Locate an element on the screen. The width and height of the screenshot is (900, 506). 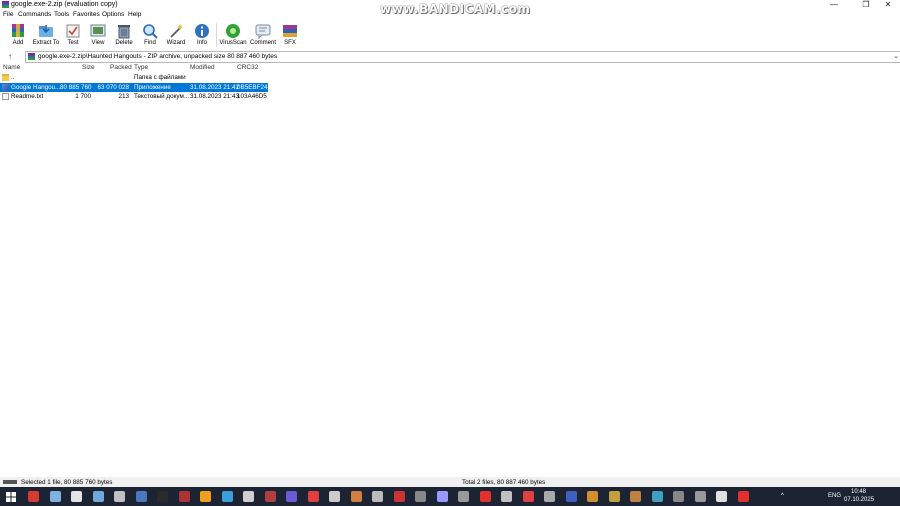
sfx-icon is located at coordinates (290, 31).